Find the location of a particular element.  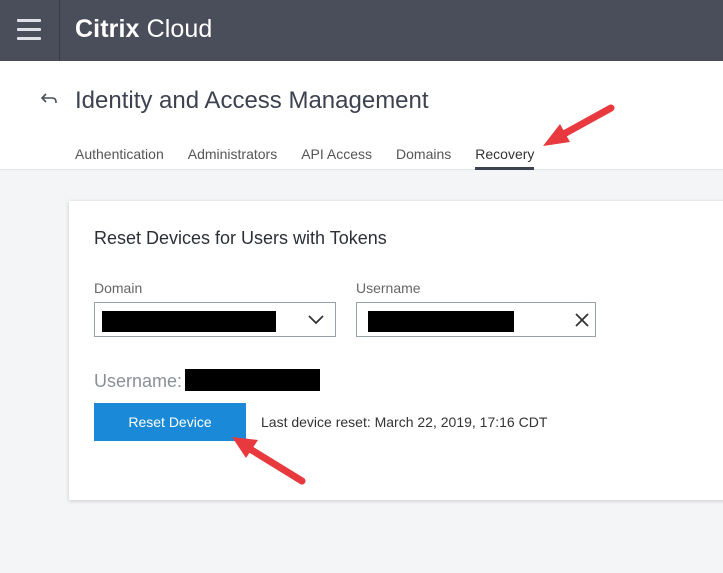

username-label: Username is located at coordinates (388, 288).